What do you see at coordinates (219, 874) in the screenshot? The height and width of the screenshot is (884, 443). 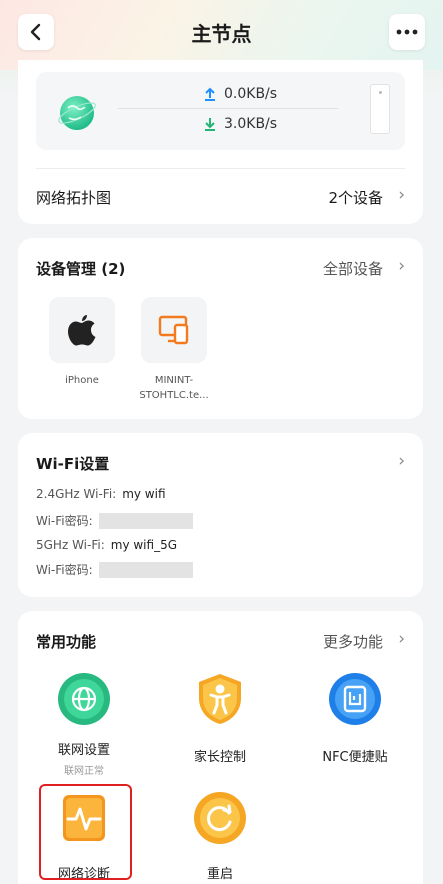 I see `feature-label: 重启` at bounding box center [219, 874].